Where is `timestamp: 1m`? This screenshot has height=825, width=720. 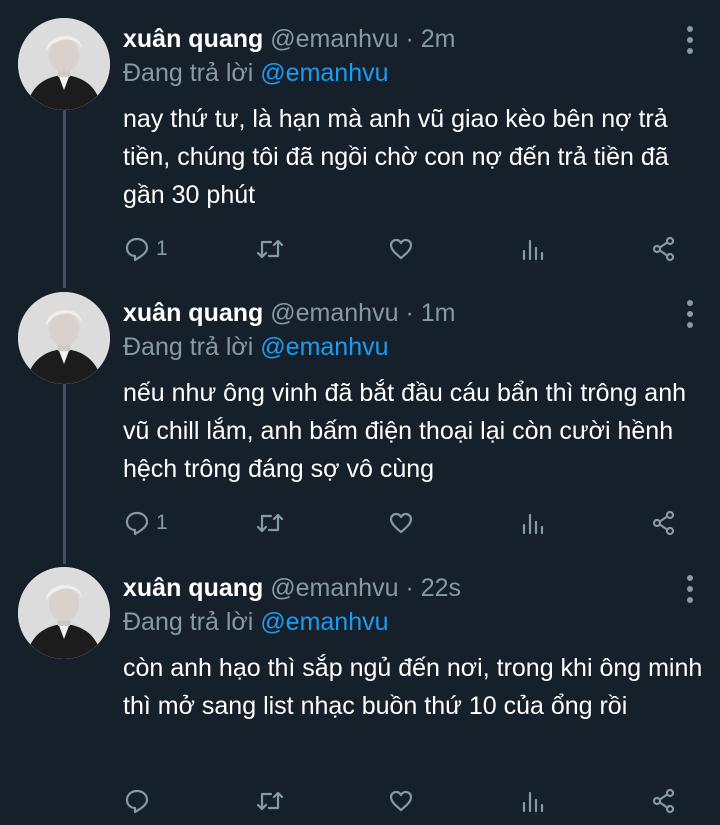
timestamp: 1m is located at coordinates (438, 313).